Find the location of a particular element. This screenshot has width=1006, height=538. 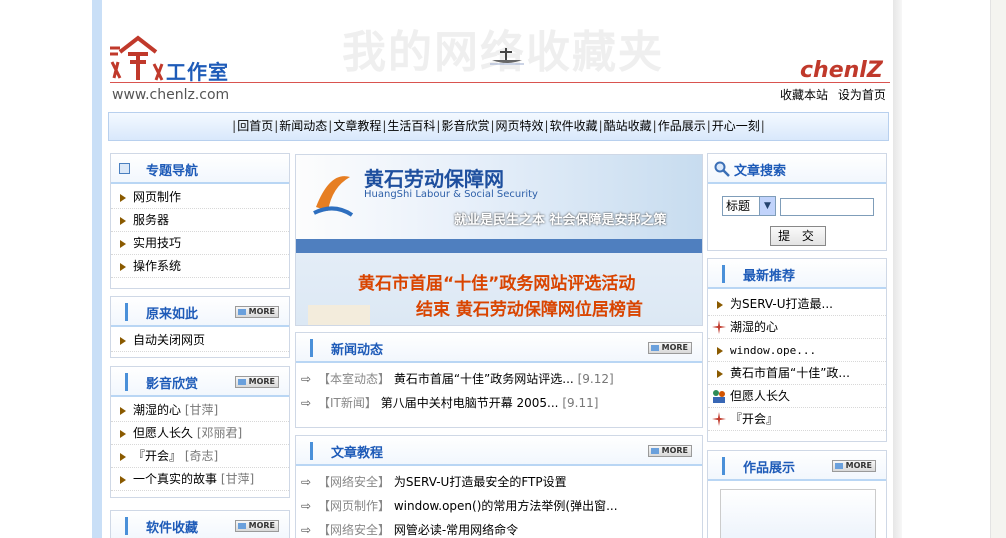

search-field-select: 标题 ▼ is located at coordinates (749, 206).